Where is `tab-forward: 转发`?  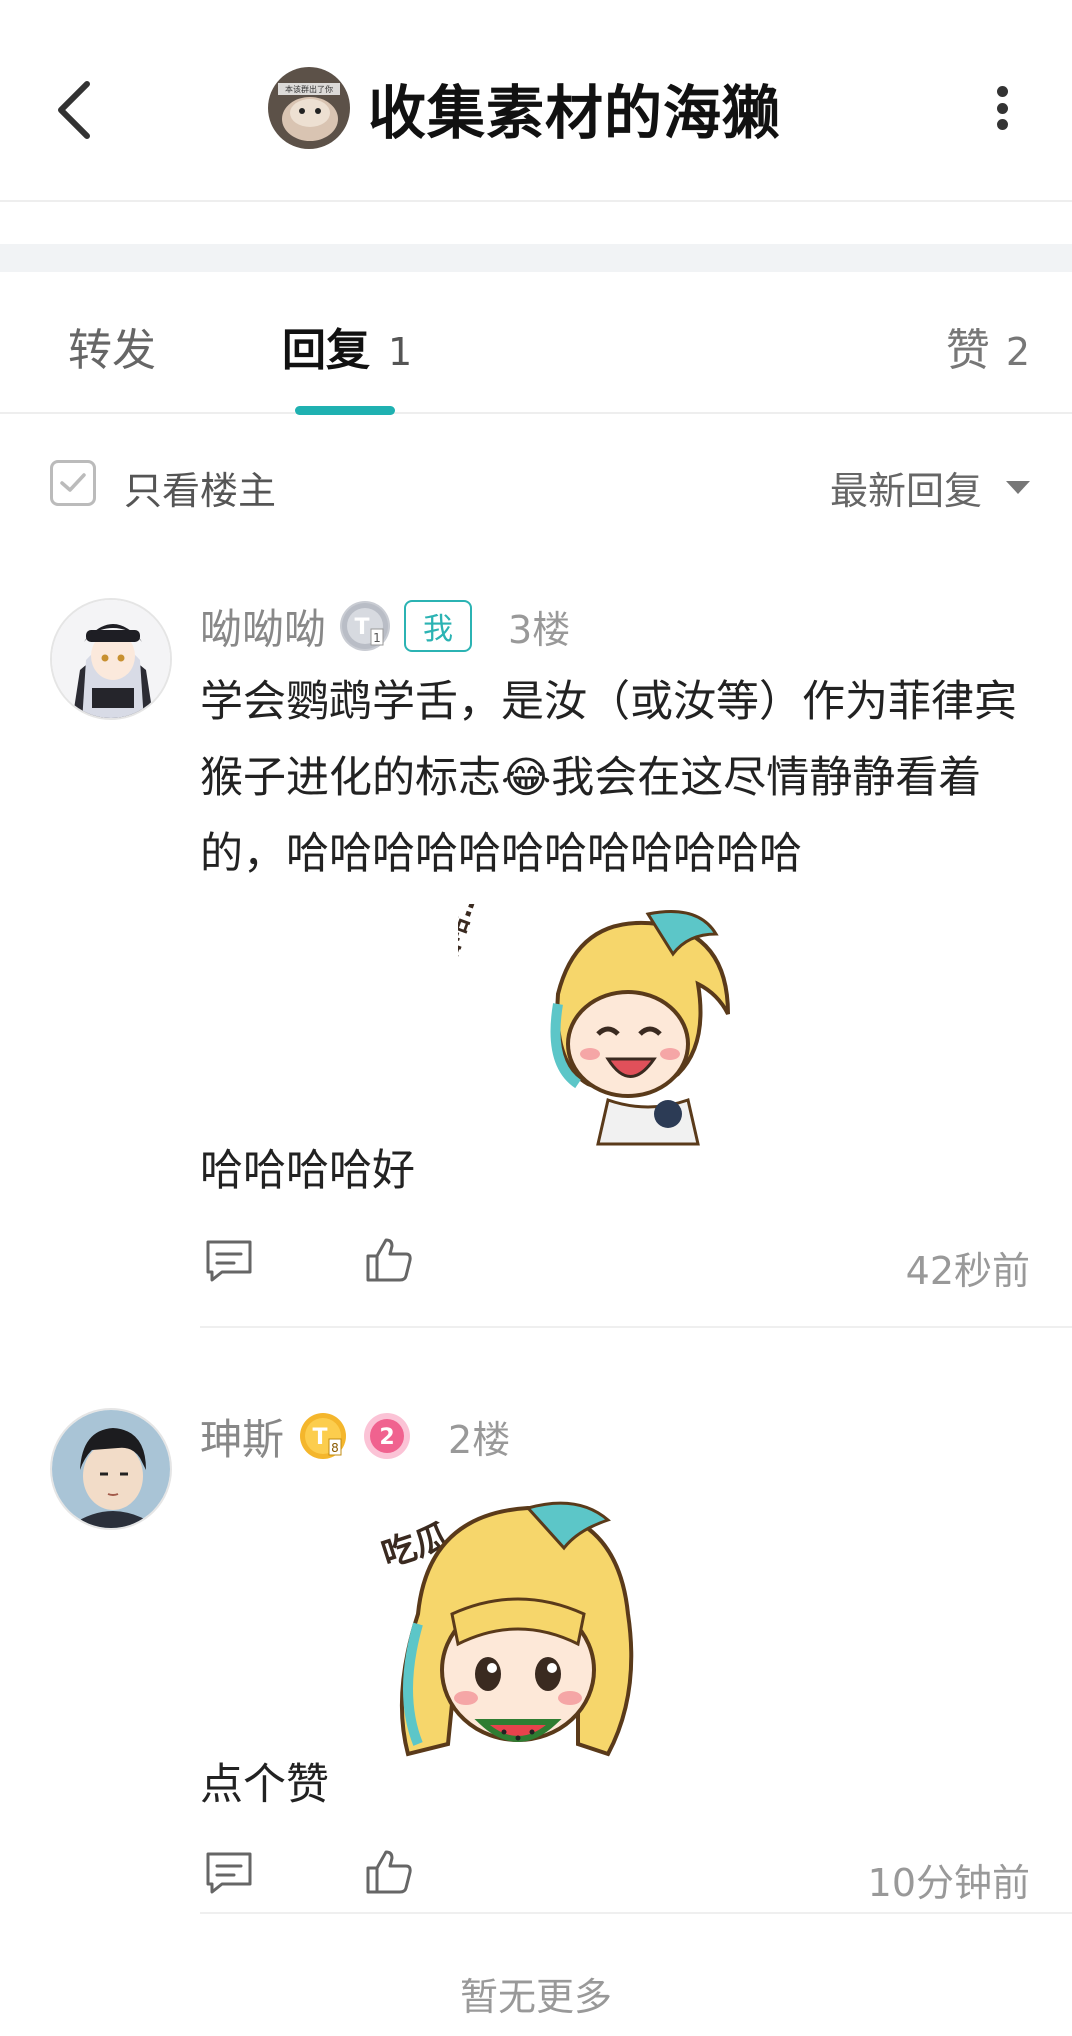
tab-forward: 转发 is located at coordinates (112, 346).